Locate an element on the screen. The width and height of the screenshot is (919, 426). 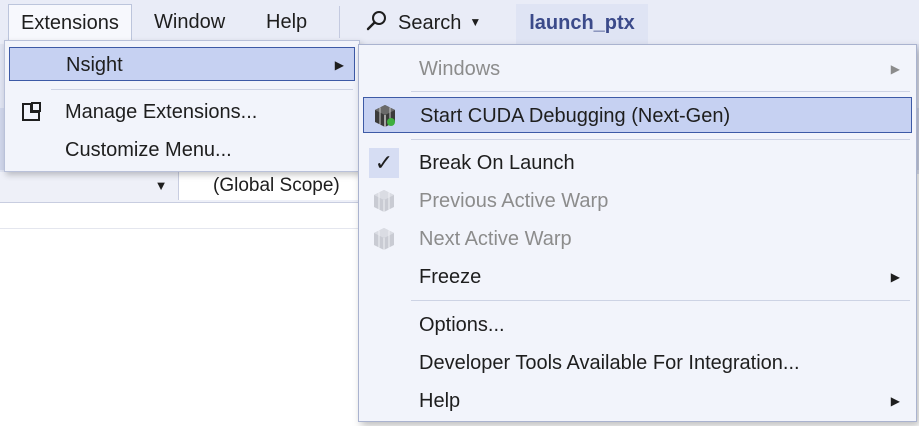
search-label: Search is located at coordinates (430, 23).